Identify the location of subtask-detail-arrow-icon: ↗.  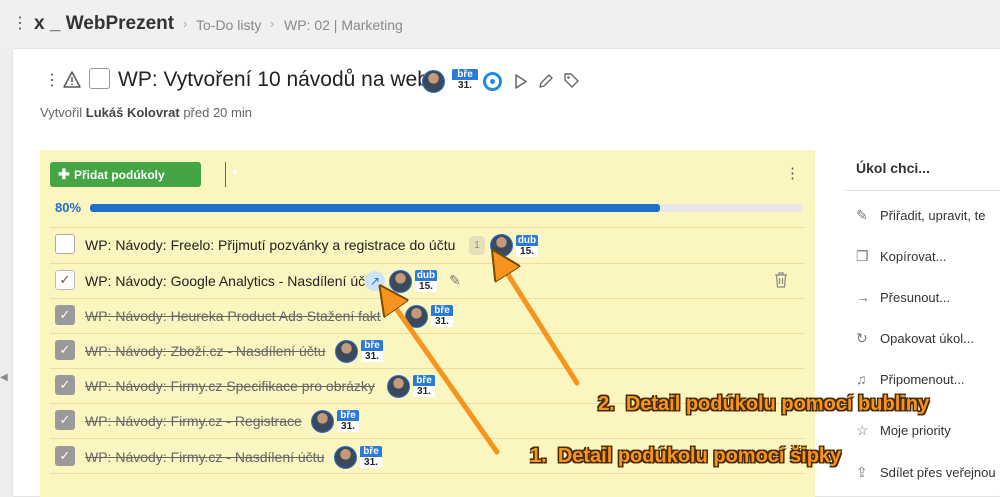
(375, 281).